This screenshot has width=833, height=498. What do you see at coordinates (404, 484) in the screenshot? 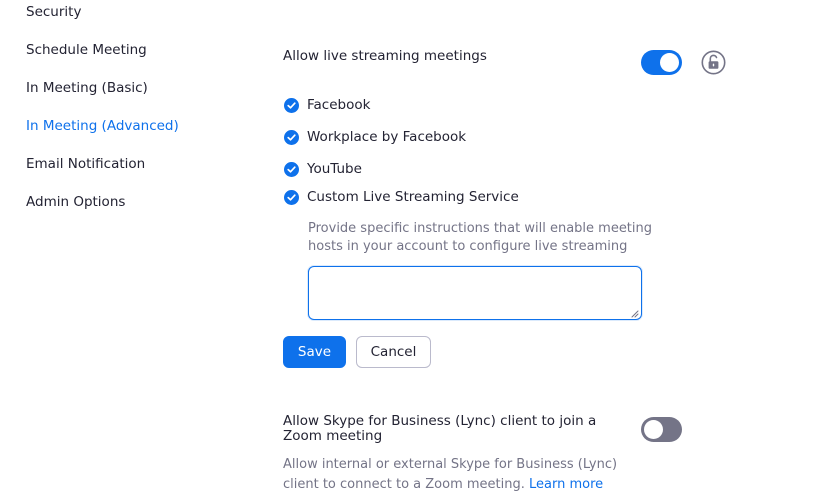
I see `skype-desc-text: client to connect to a Zoom meeting.` at bounding box center [404, 484].